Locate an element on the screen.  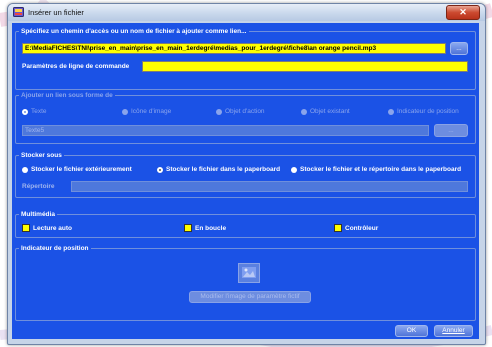
close-icon: ✕ is located at coordinates (463, 12).